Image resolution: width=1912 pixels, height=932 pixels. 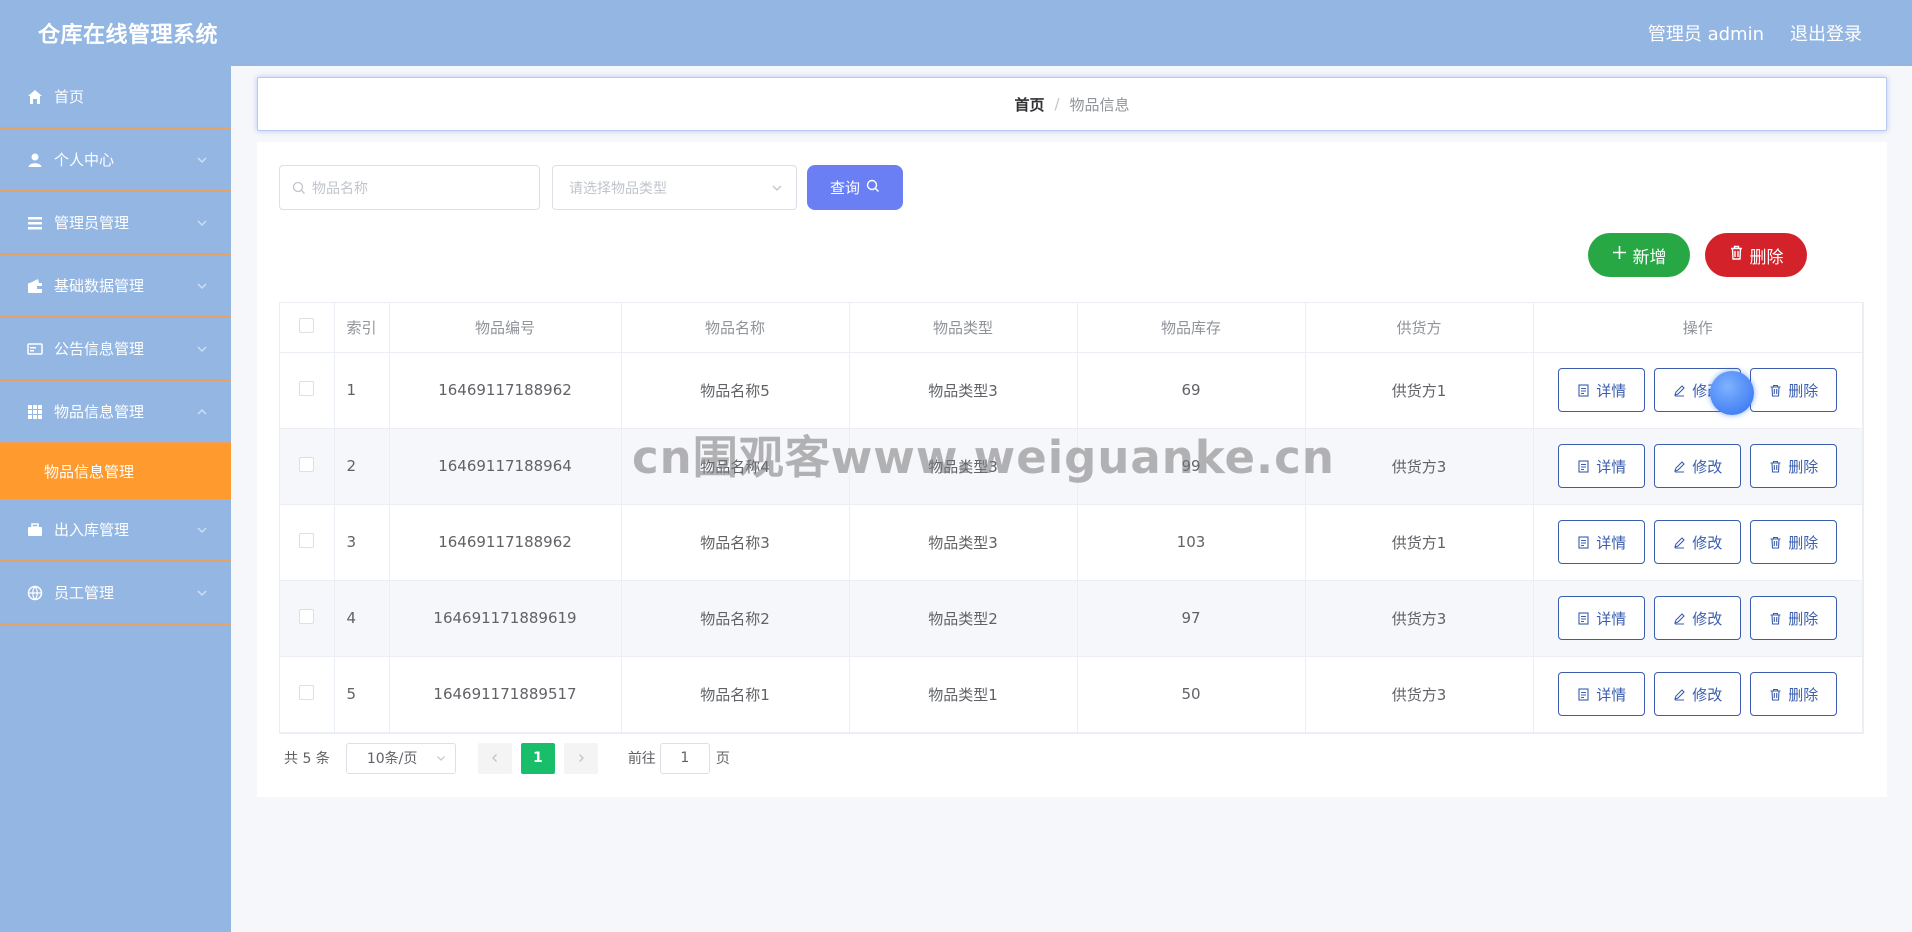 I want to click on cell-type: 物品类型3, so click(x=963, y=466).